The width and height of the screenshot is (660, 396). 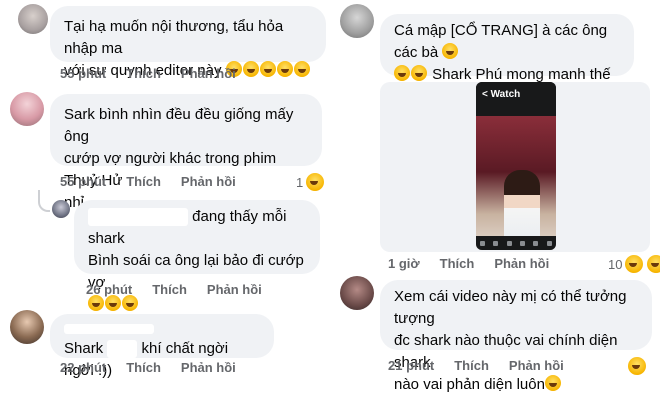 What do you see at coordinates (162, 329) in the screenshot?
I see `comment-author-line` at bounding box center [162, 329].